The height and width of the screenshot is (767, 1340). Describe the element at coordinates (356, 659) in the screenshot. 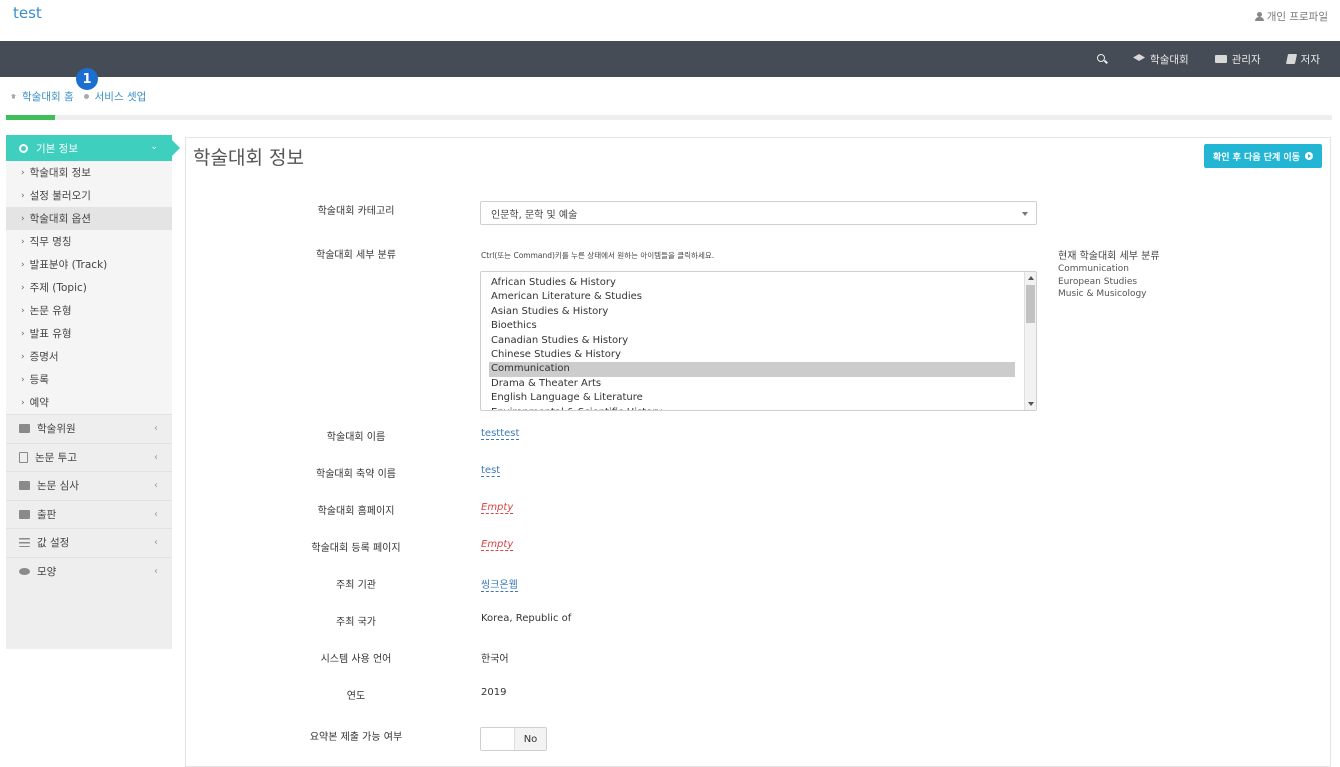

I see `field-label: 시스템 사용 언어` at that location.